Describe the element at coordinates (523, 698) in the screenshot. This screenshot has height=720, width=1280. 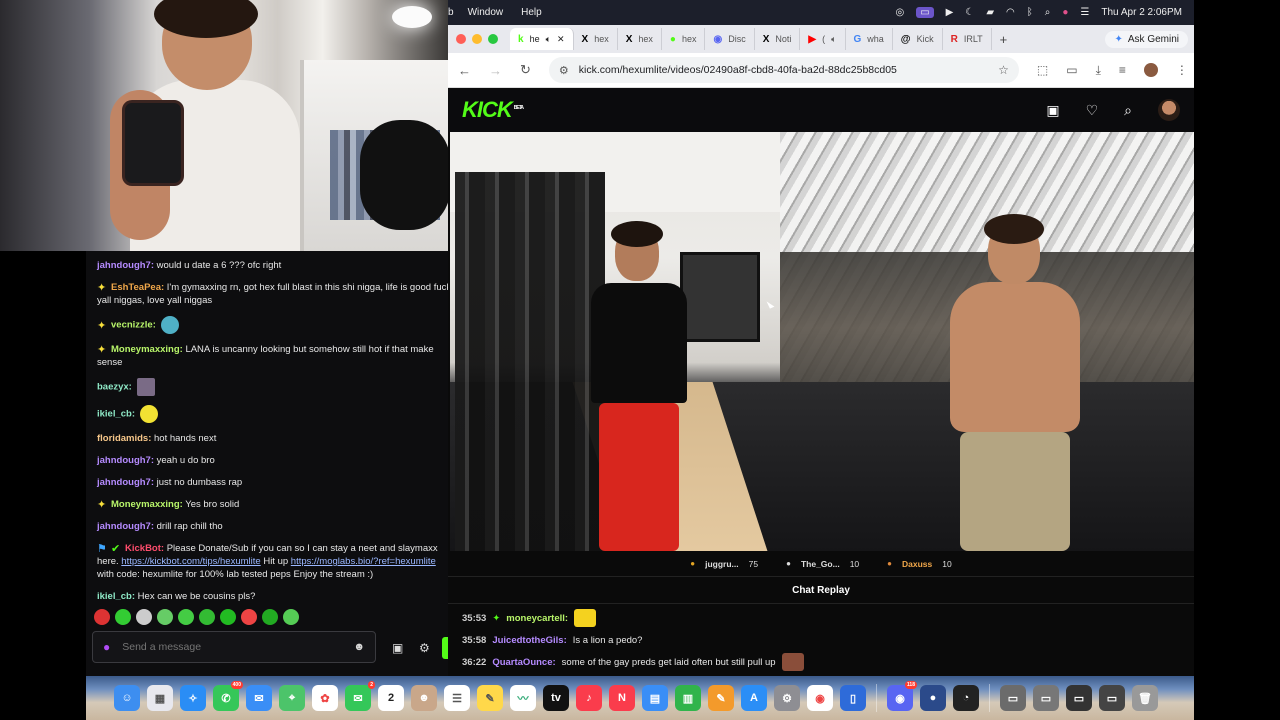
I see `freeform-icon: 〰` at that location.